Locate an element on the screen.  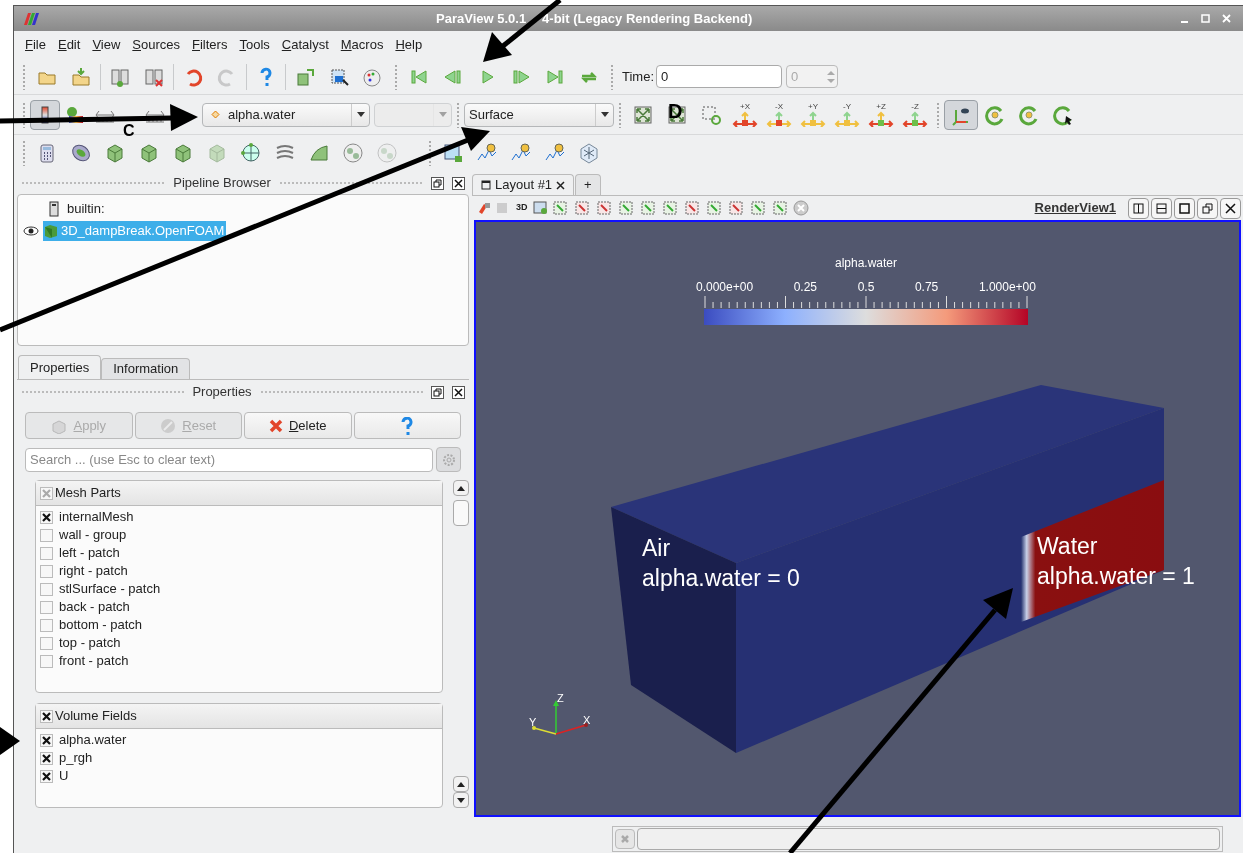
help-icon is located at coordinates (407, 425).